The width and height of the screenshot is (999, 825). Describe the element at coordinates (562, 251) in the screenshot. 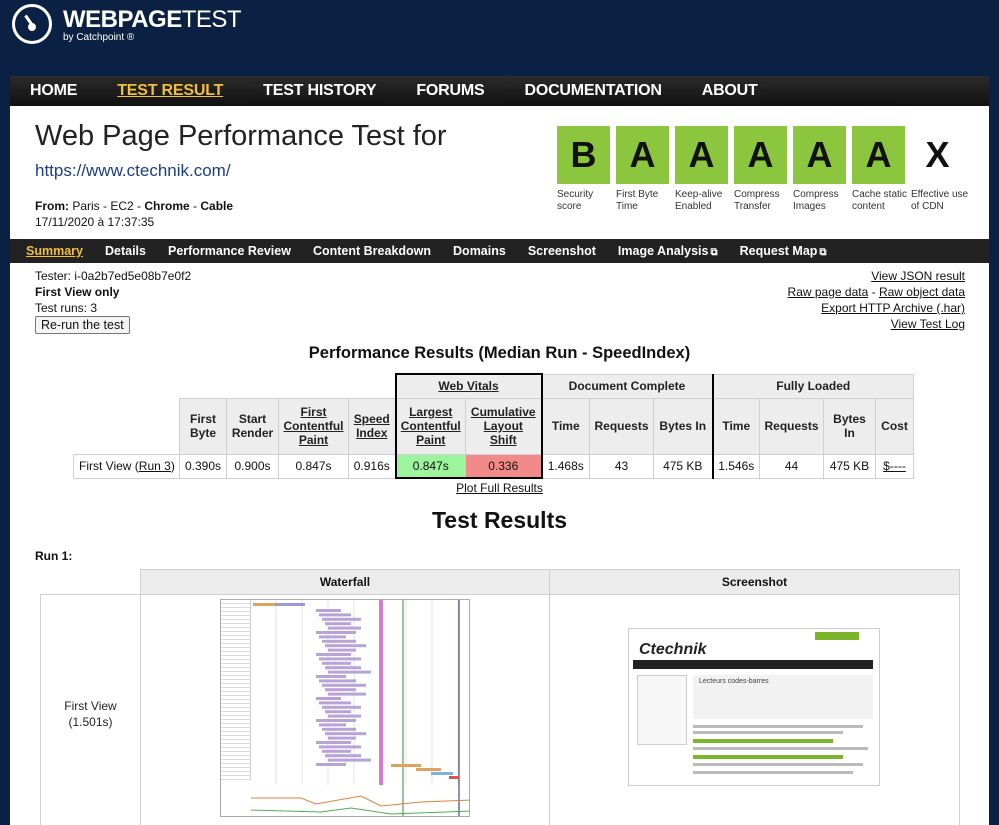

I see `tab-screenshot: Screenshot` at that location.